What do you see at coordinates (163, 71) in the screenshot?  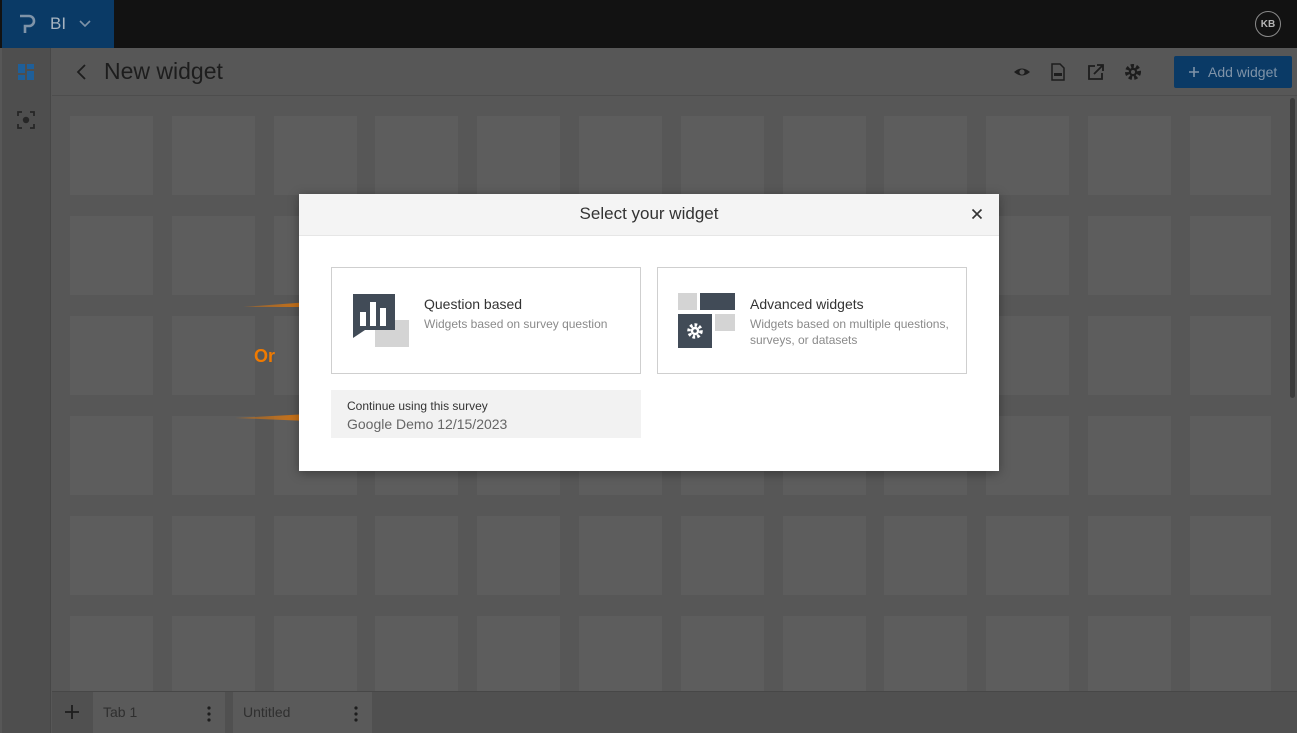 I see `page-title: New widget` at bounding box center [163, 71].